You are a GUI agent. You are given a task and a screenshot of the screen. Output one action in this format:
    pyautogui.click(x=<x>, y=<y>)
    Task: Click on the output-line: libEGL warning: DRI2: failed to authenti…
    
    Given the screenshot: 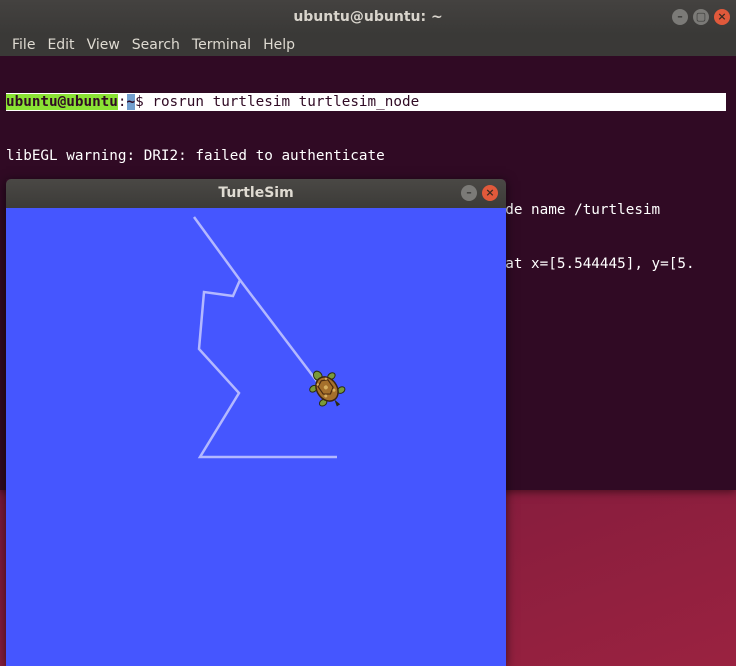 What is the action you would take?
    pyautogui.click(x=195, y=156)
    